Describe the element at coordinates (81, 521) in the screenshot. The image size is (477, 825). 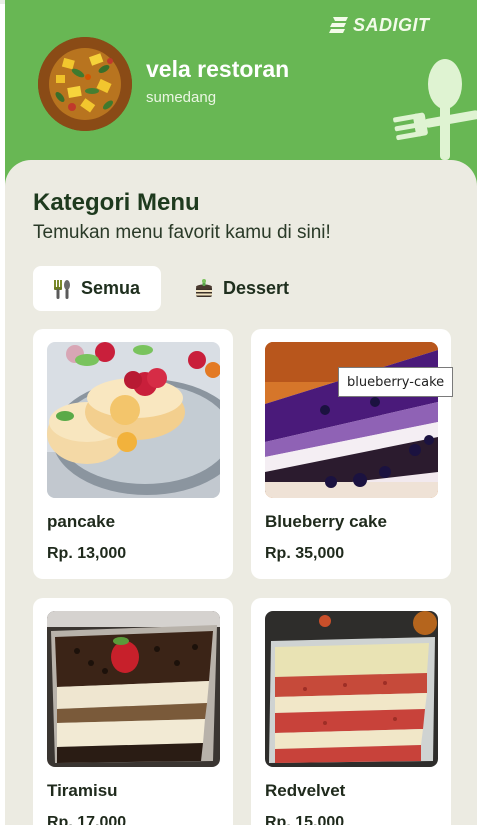
I see `menu-item-name: pancake` at that location.